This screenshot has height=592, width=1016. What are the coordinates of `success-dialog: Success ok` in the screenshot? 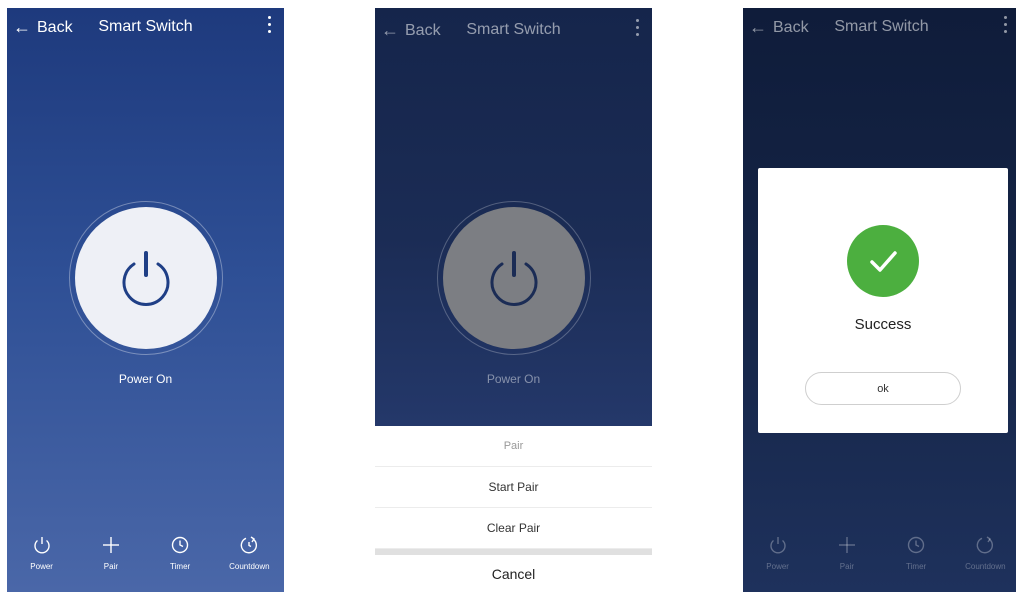 It's located at (883, 300).